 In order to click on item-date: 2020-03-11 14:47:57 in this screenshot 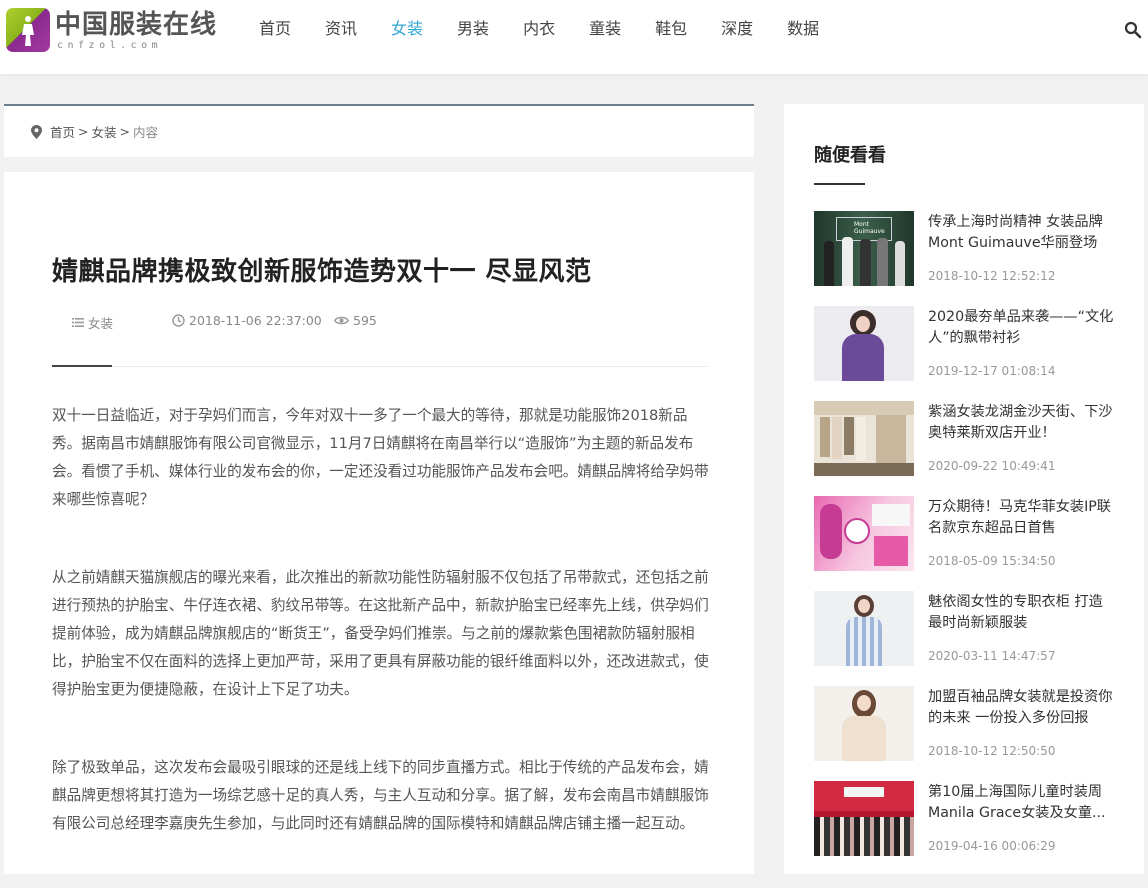, I will do `click(992, 656)`.